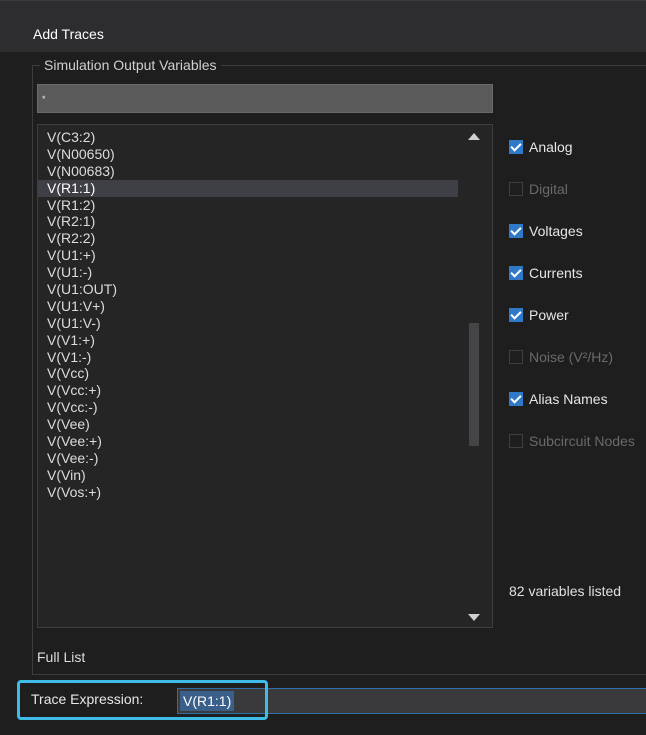 The image size is (646, 735). What do you see at coordinates (331, 700) in the screenshot?
I see `trace-expression-bar: V(R1:1) Trace Expression:` at bounding box center [331, 700].